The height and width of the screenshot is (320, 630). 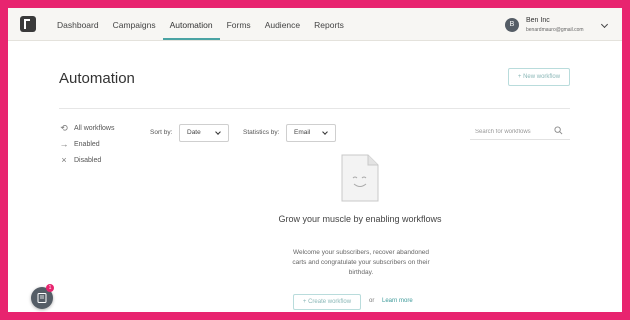 What do you see at coordinates (372, 301) in the screenshot?
I see `or-text: or` at bounding box center [372, 301].